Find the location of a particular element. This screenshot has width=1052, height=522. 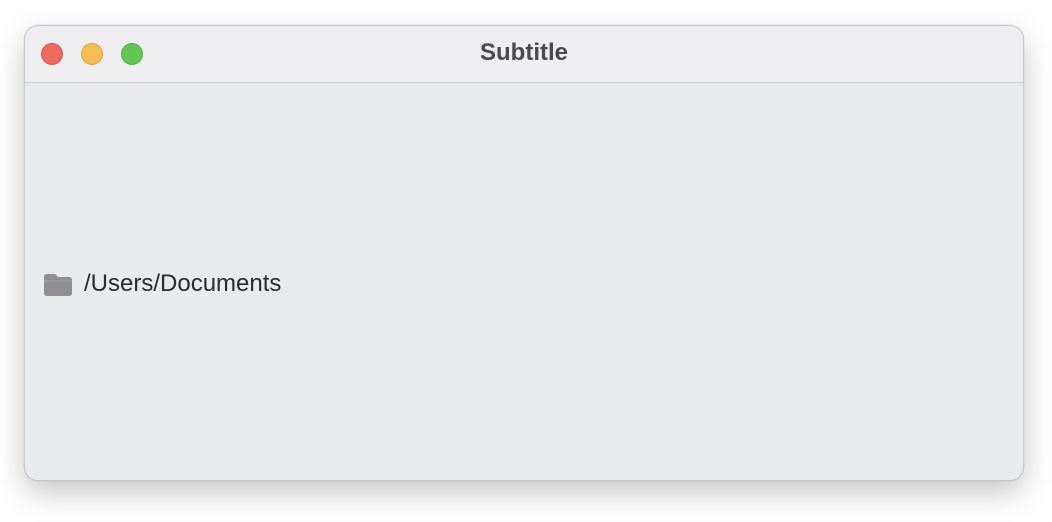

window-title: Subtitle is located at coordinates (524, 52).